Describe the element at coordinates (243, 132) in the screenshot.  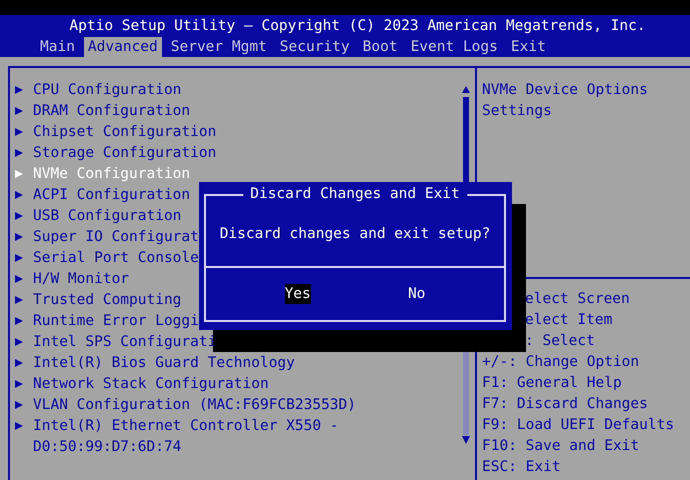
I see `menu-item: Chipset Configuration` at that location.